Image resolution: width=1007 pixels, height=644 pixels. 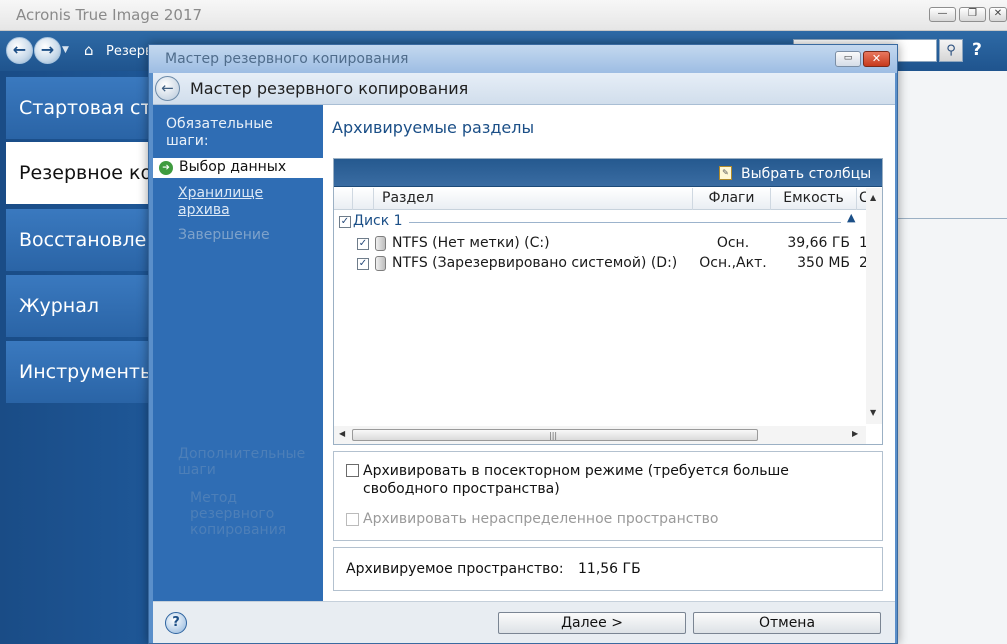 What do you see at coordinates (524, 89) in the screenshot?
I see `wizard-header: ← Мастер резервного копирования` at bounding box center [524, 89].